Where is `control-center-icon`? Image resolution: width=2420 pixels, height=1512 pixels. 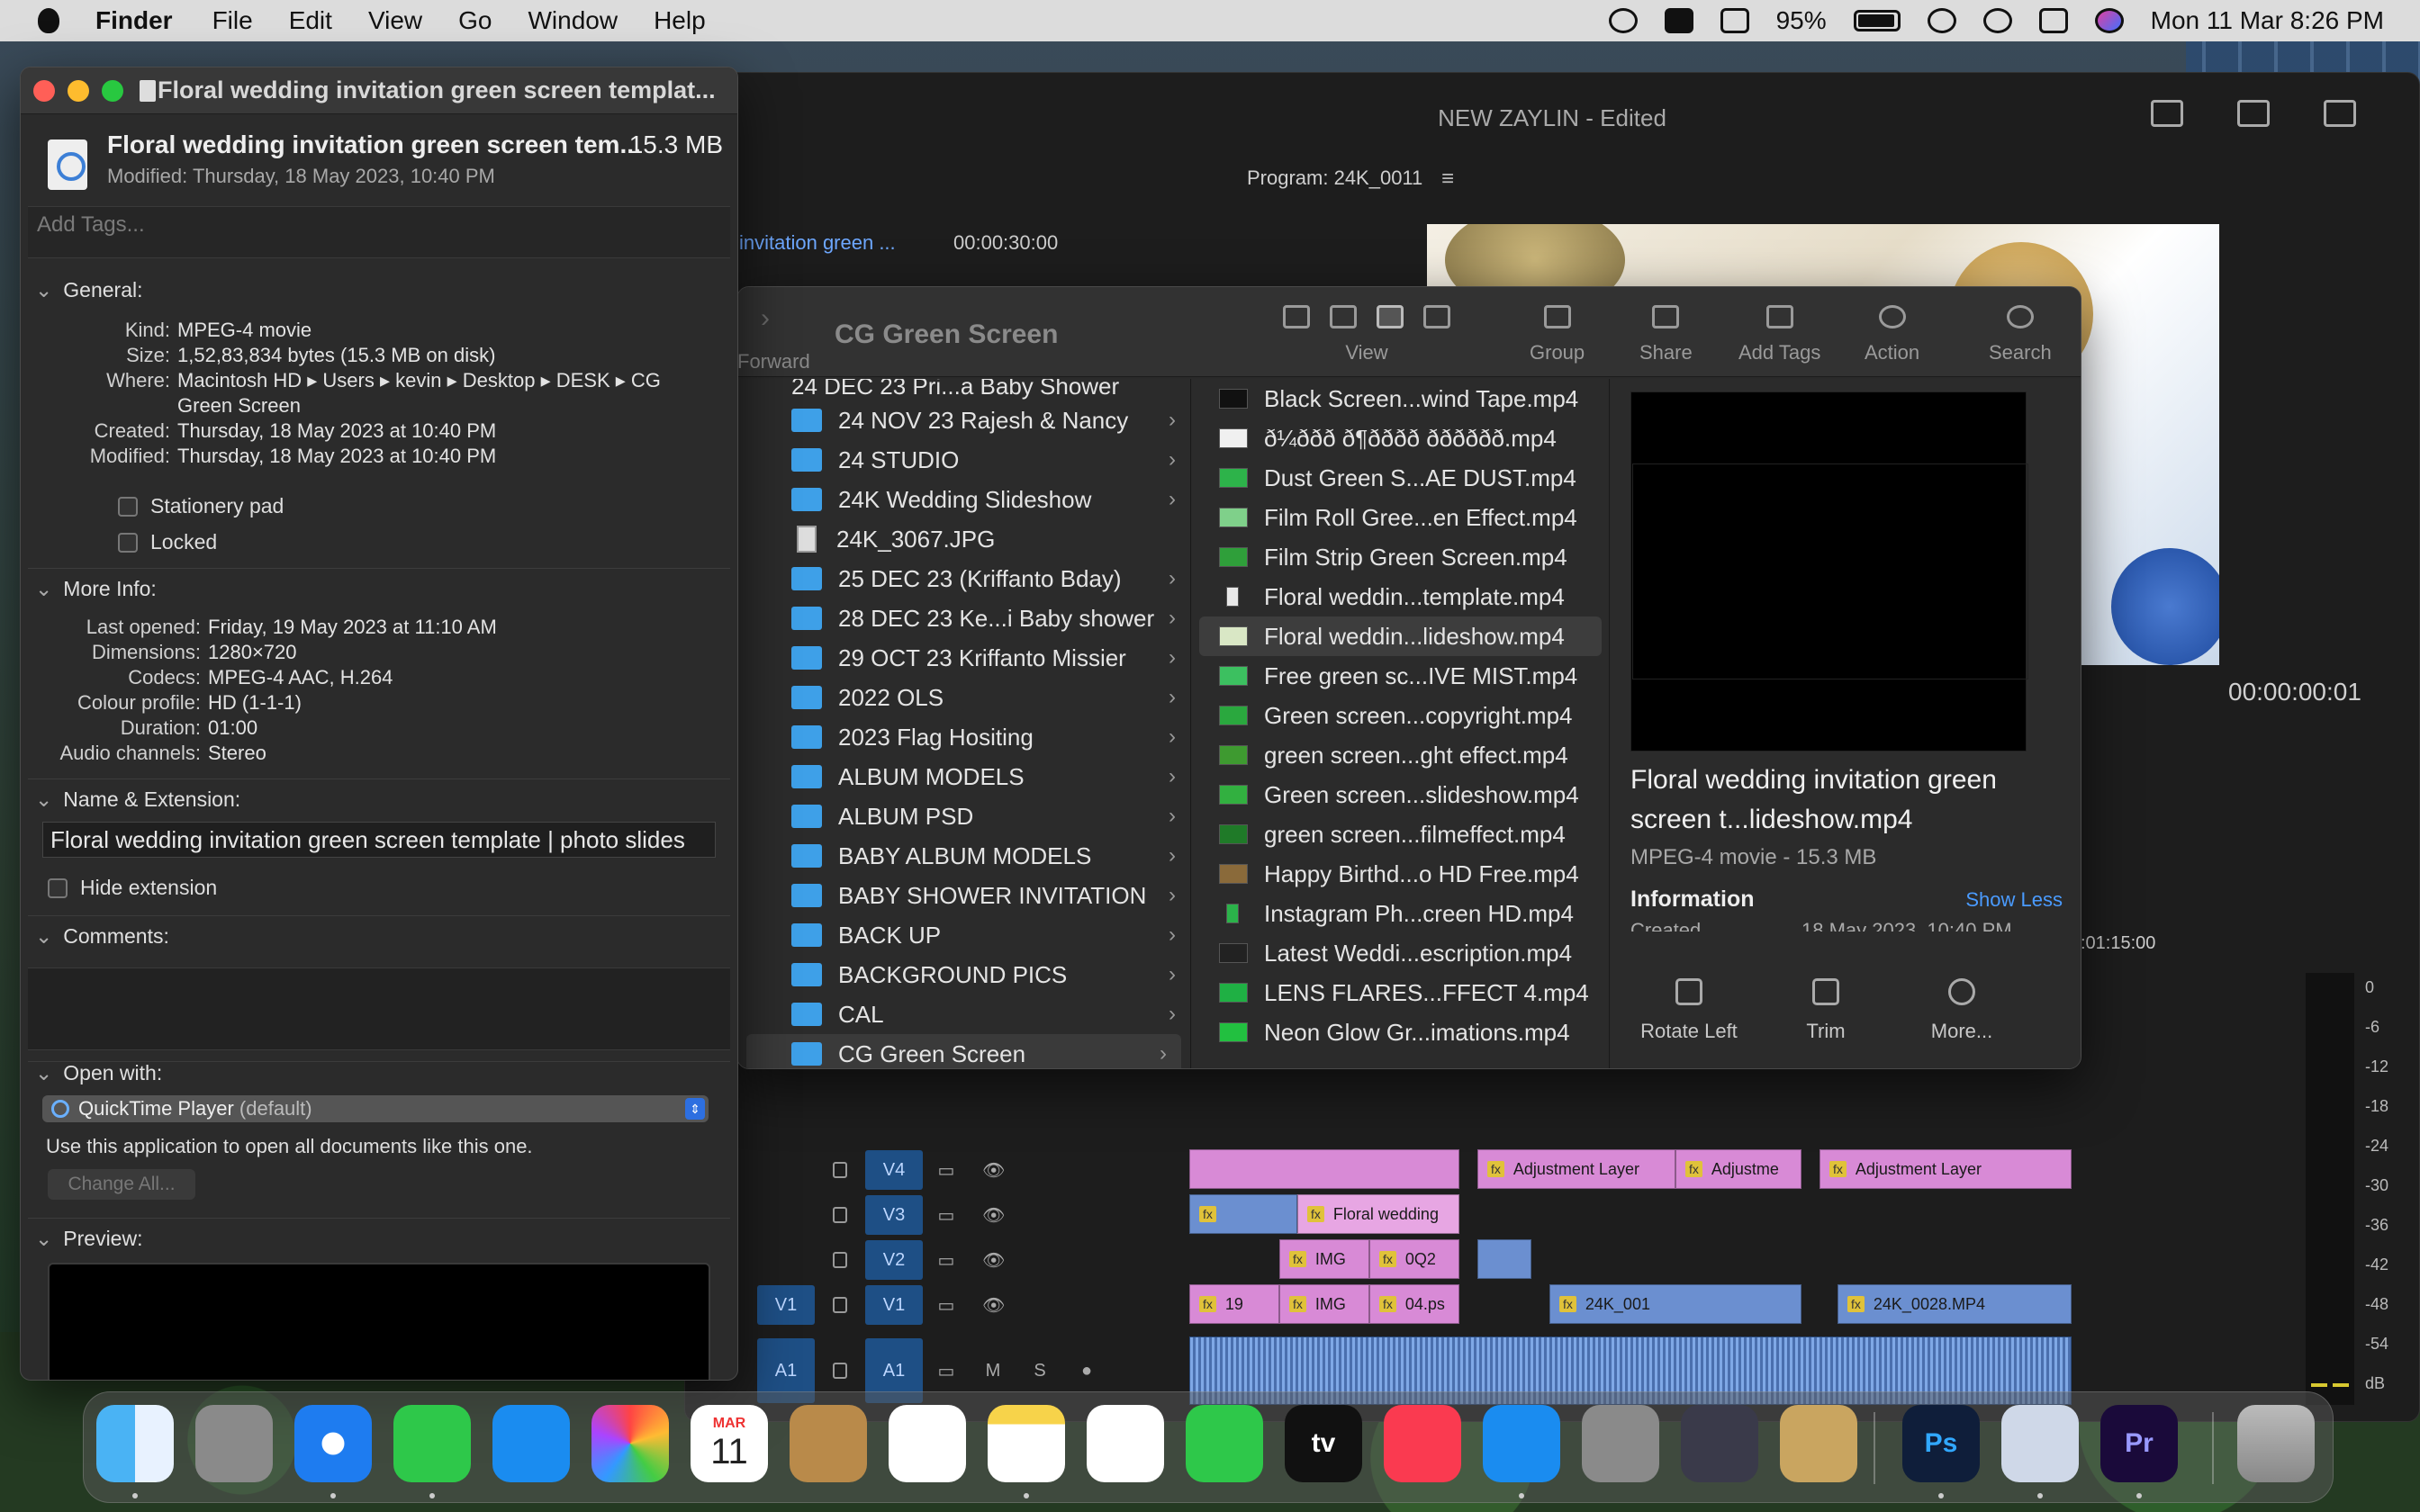 control-center-icon is located at coordinates (2053, 20).